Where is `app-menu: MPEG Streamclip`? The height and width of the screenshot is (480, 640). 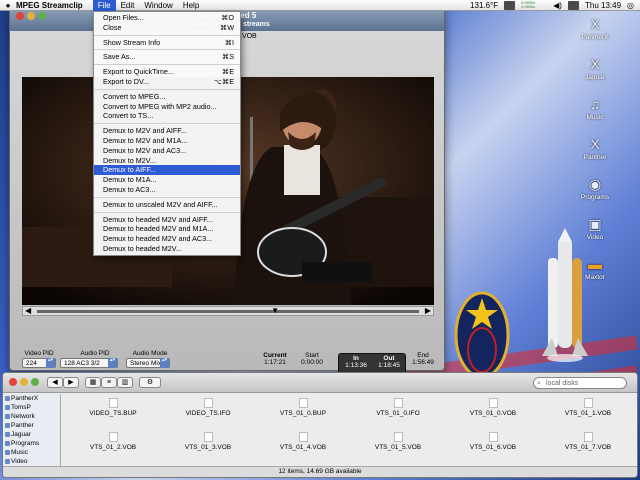 app-menu: MPEG Streamclip is located at coordinates (49, 5).